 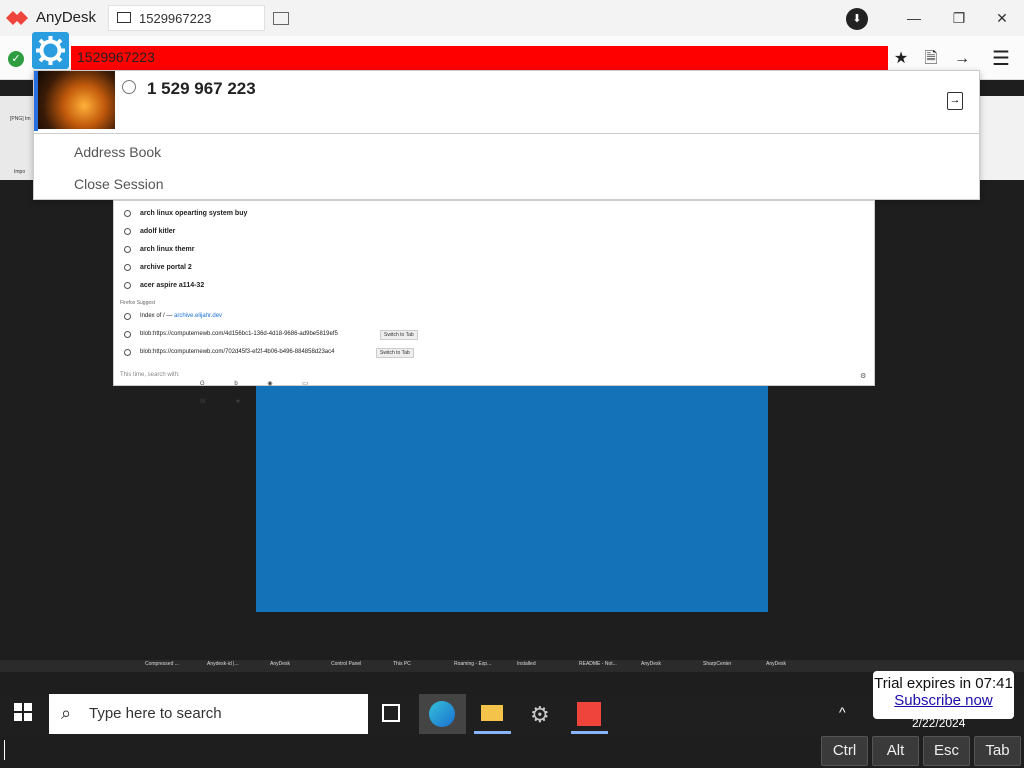 I want to click on trial-banner: Trial expires in 07:41 Subscribe now, so click(x=943, y=695).